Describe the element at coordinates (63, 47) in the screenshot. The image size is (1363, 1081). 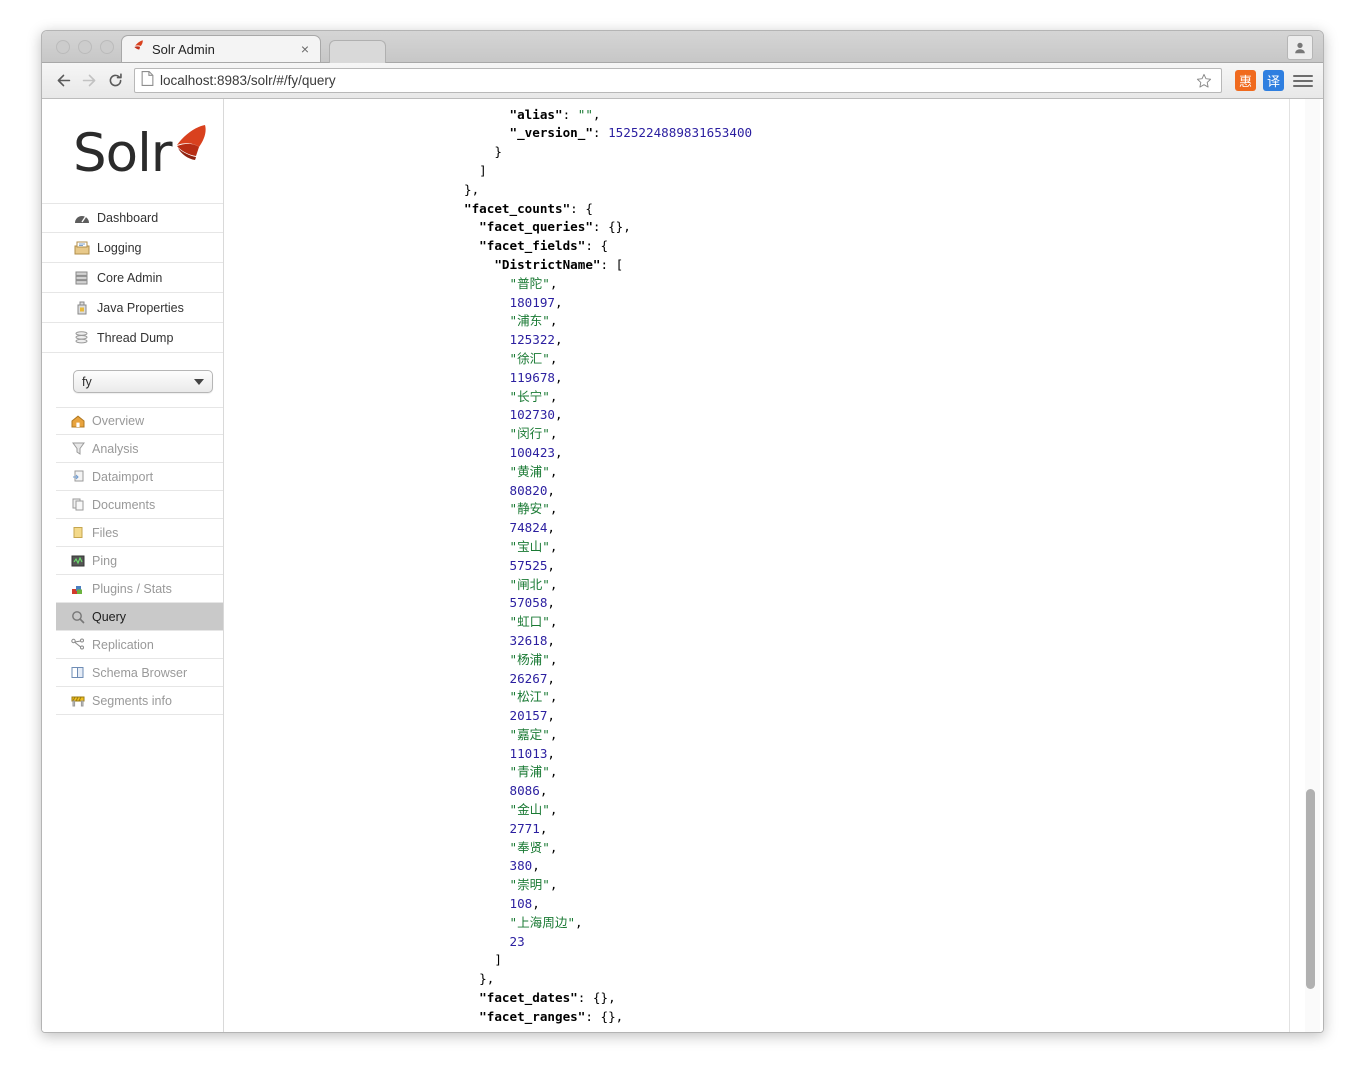
I see `close-window-button` at that location.